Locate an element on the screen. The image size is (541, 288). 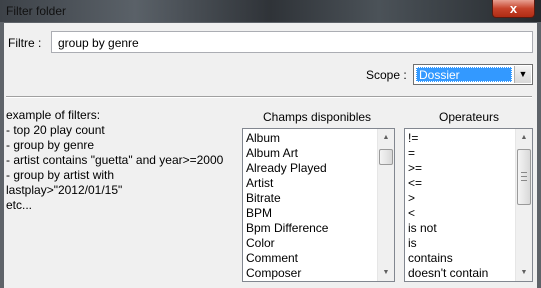
scope-select: Dossier ▼ is located at coordinates (473, 74).